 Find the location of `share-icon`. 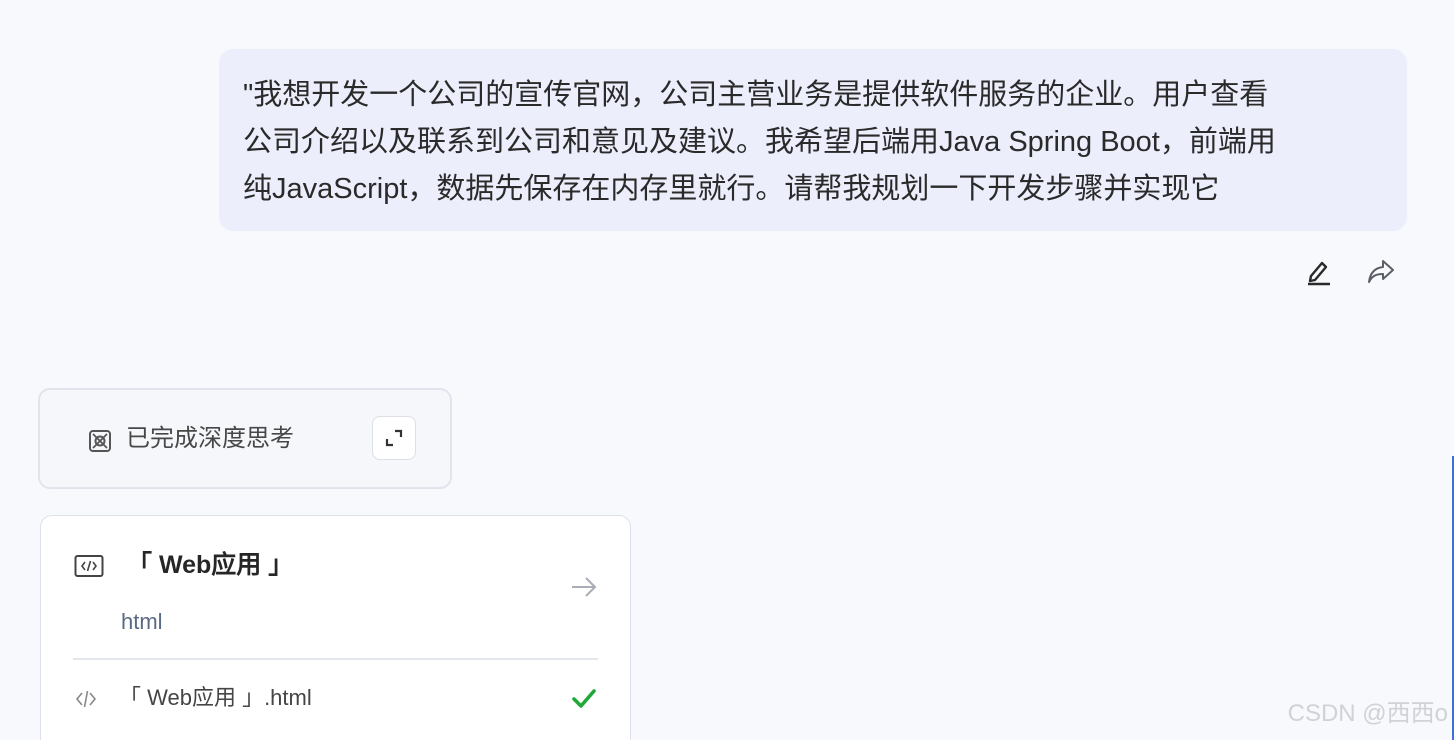

share-icon is located at coordinates (1381, 271).